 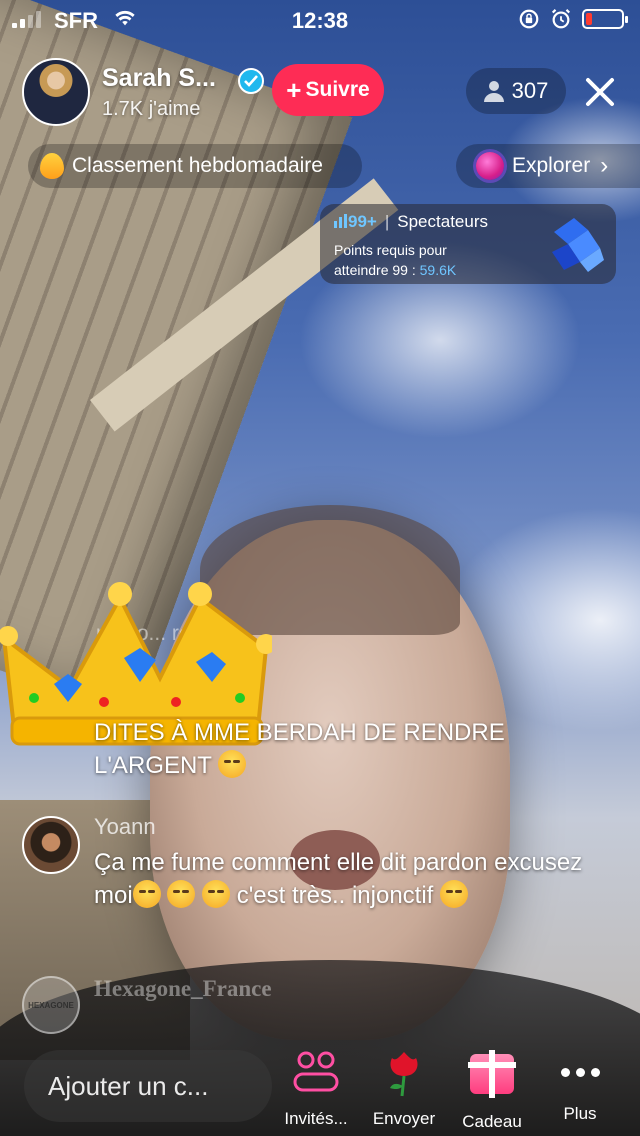 I want to click on more-icon, so click(x=580, y=1061).